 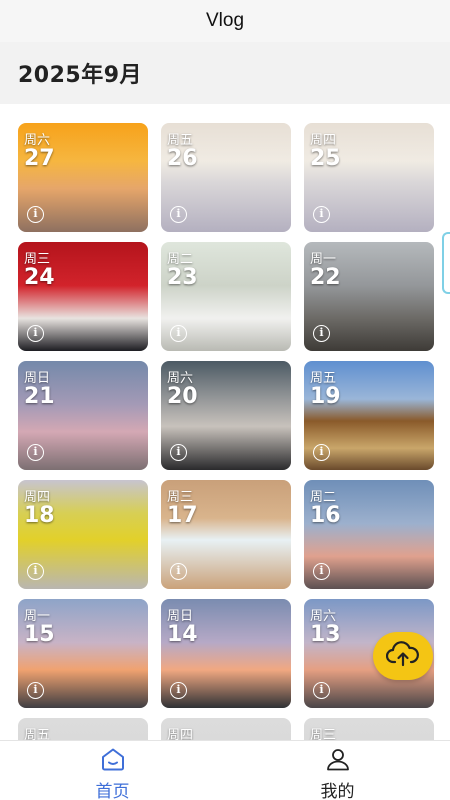 What do you see at coordinates (182, 515) in the screenshot?
I see `day-number: 17` at bounding box center [182, 515].